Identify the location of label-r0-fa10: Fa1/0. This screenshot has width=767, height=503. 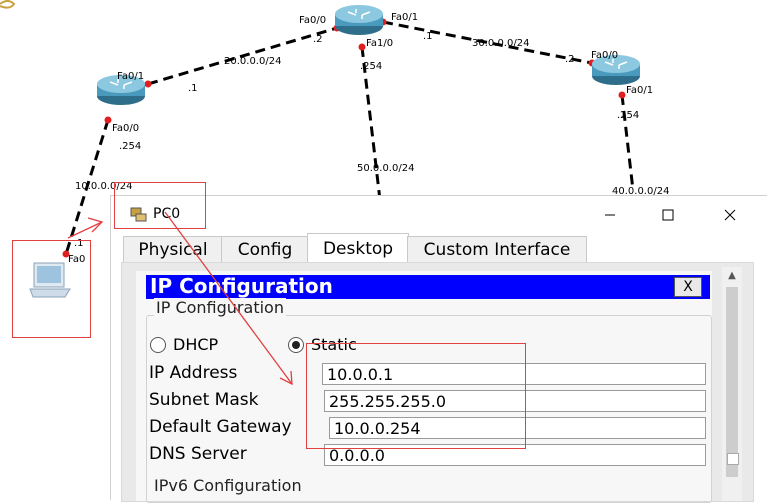
(379, 43).